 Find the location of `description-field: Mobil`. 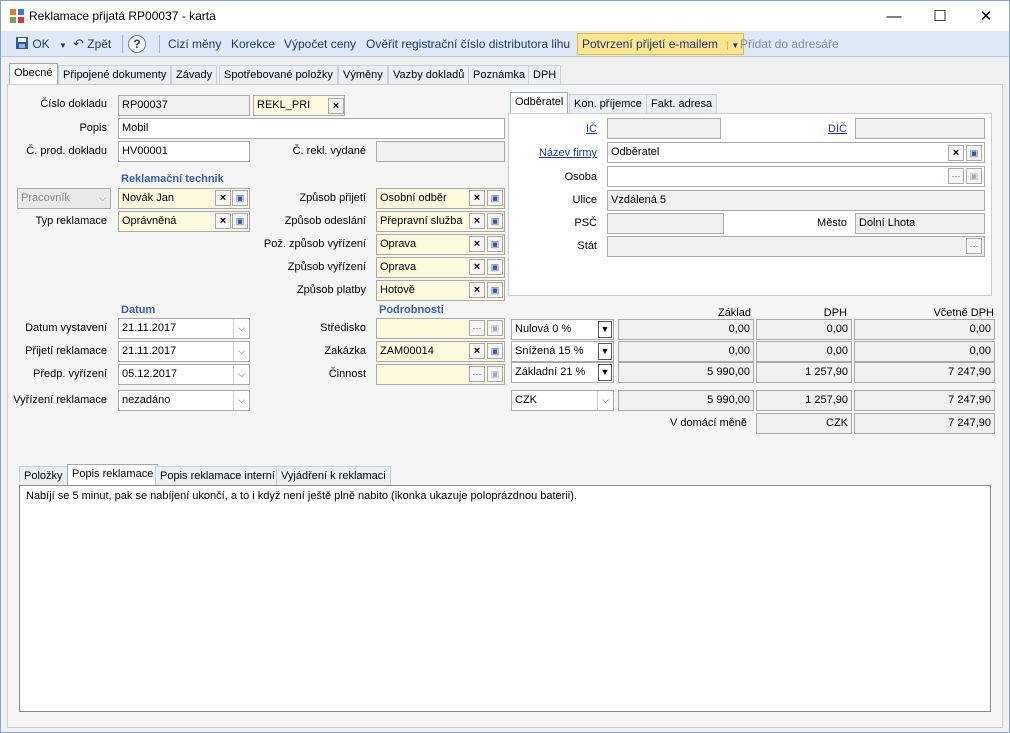

description-field: Mobil is located at coordinates (311, 128).